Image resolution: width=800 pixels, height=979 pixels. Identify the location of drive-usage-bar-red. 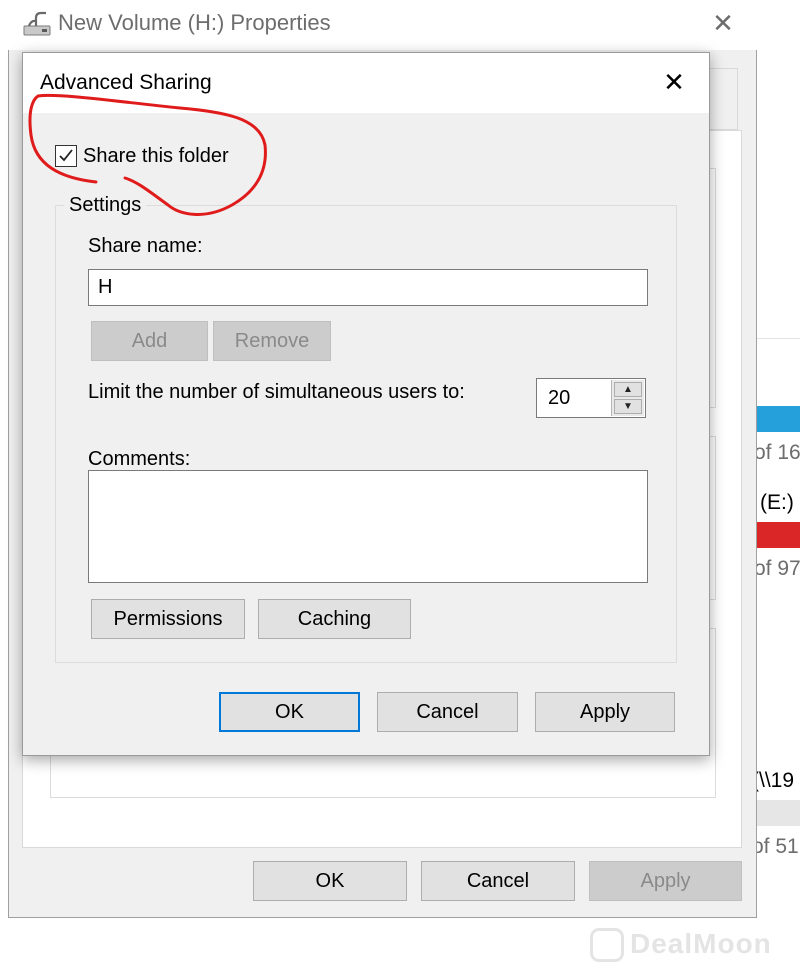
(778, 535).